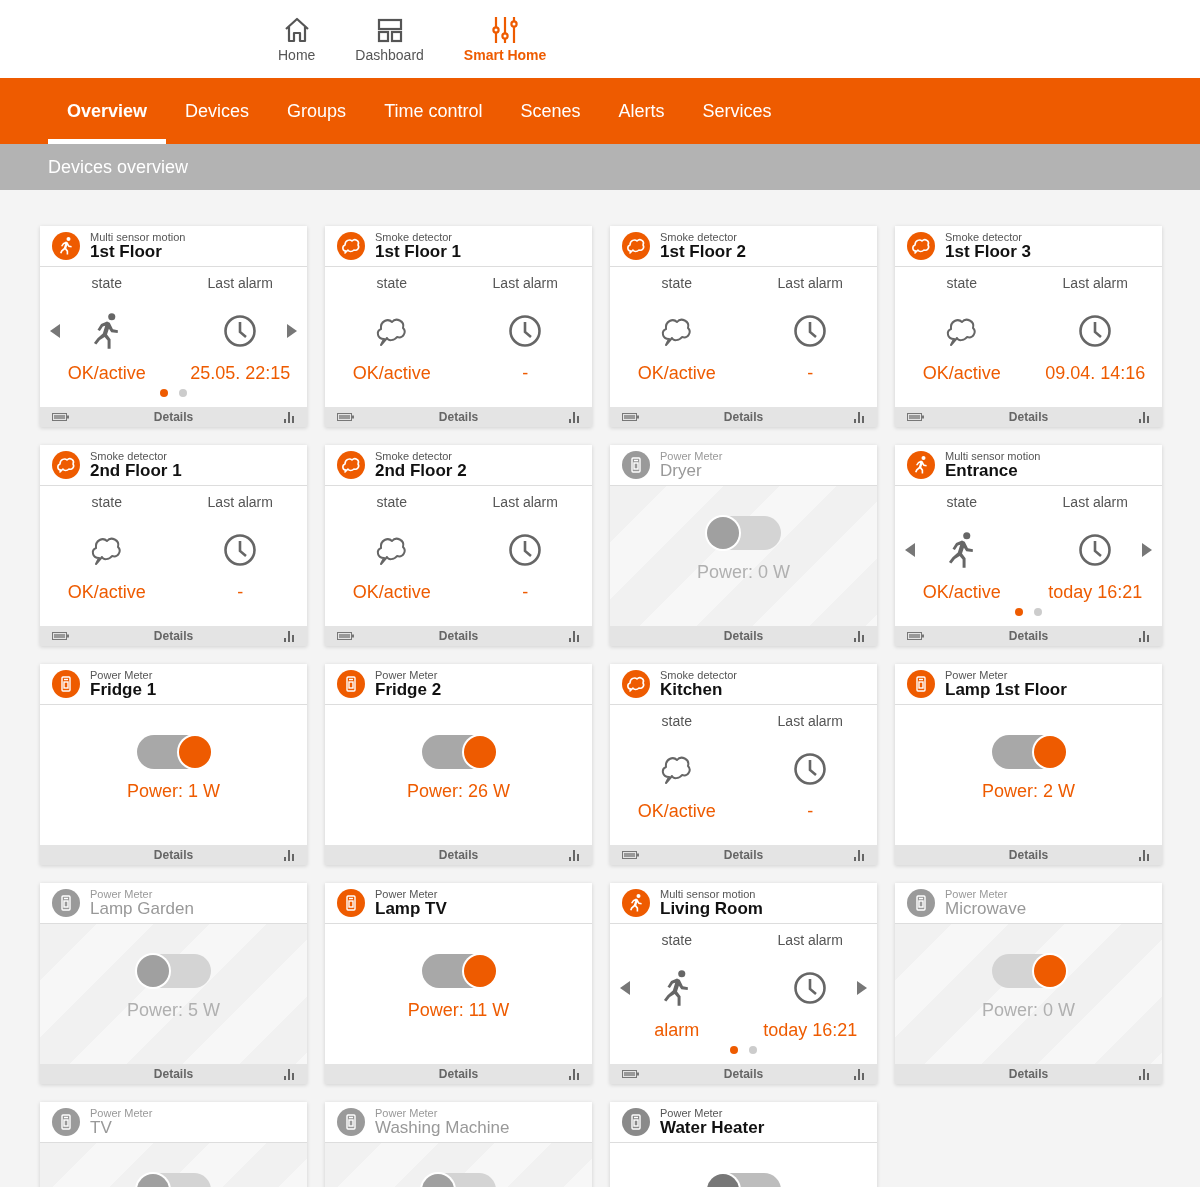  What do you see at coordinates (173, 791) in the screenshot?
I see `power-reading: Power: 1 W` at bounding box center [173, 791].